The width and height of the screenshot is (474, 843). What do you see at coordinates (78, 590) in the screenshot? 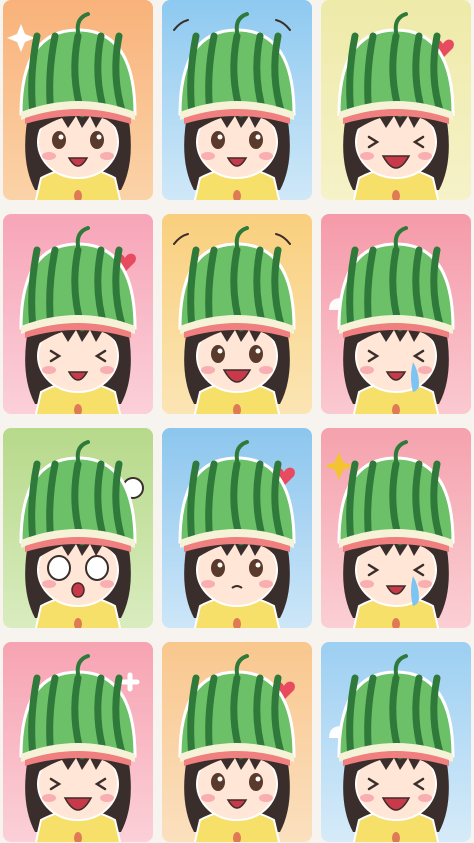
I see `mouth` at bounding box center [78, 590].